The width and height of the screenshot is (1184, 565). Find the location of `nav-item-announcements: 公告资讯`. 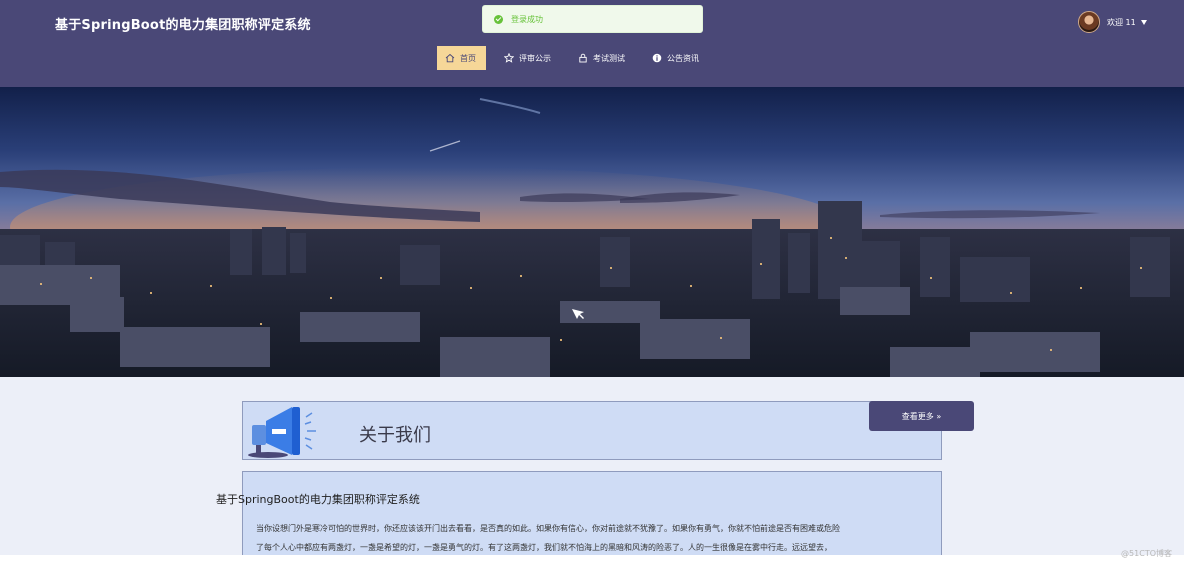

nav-item-announcements: 公告资讯 is located at coordinates (675, 58).